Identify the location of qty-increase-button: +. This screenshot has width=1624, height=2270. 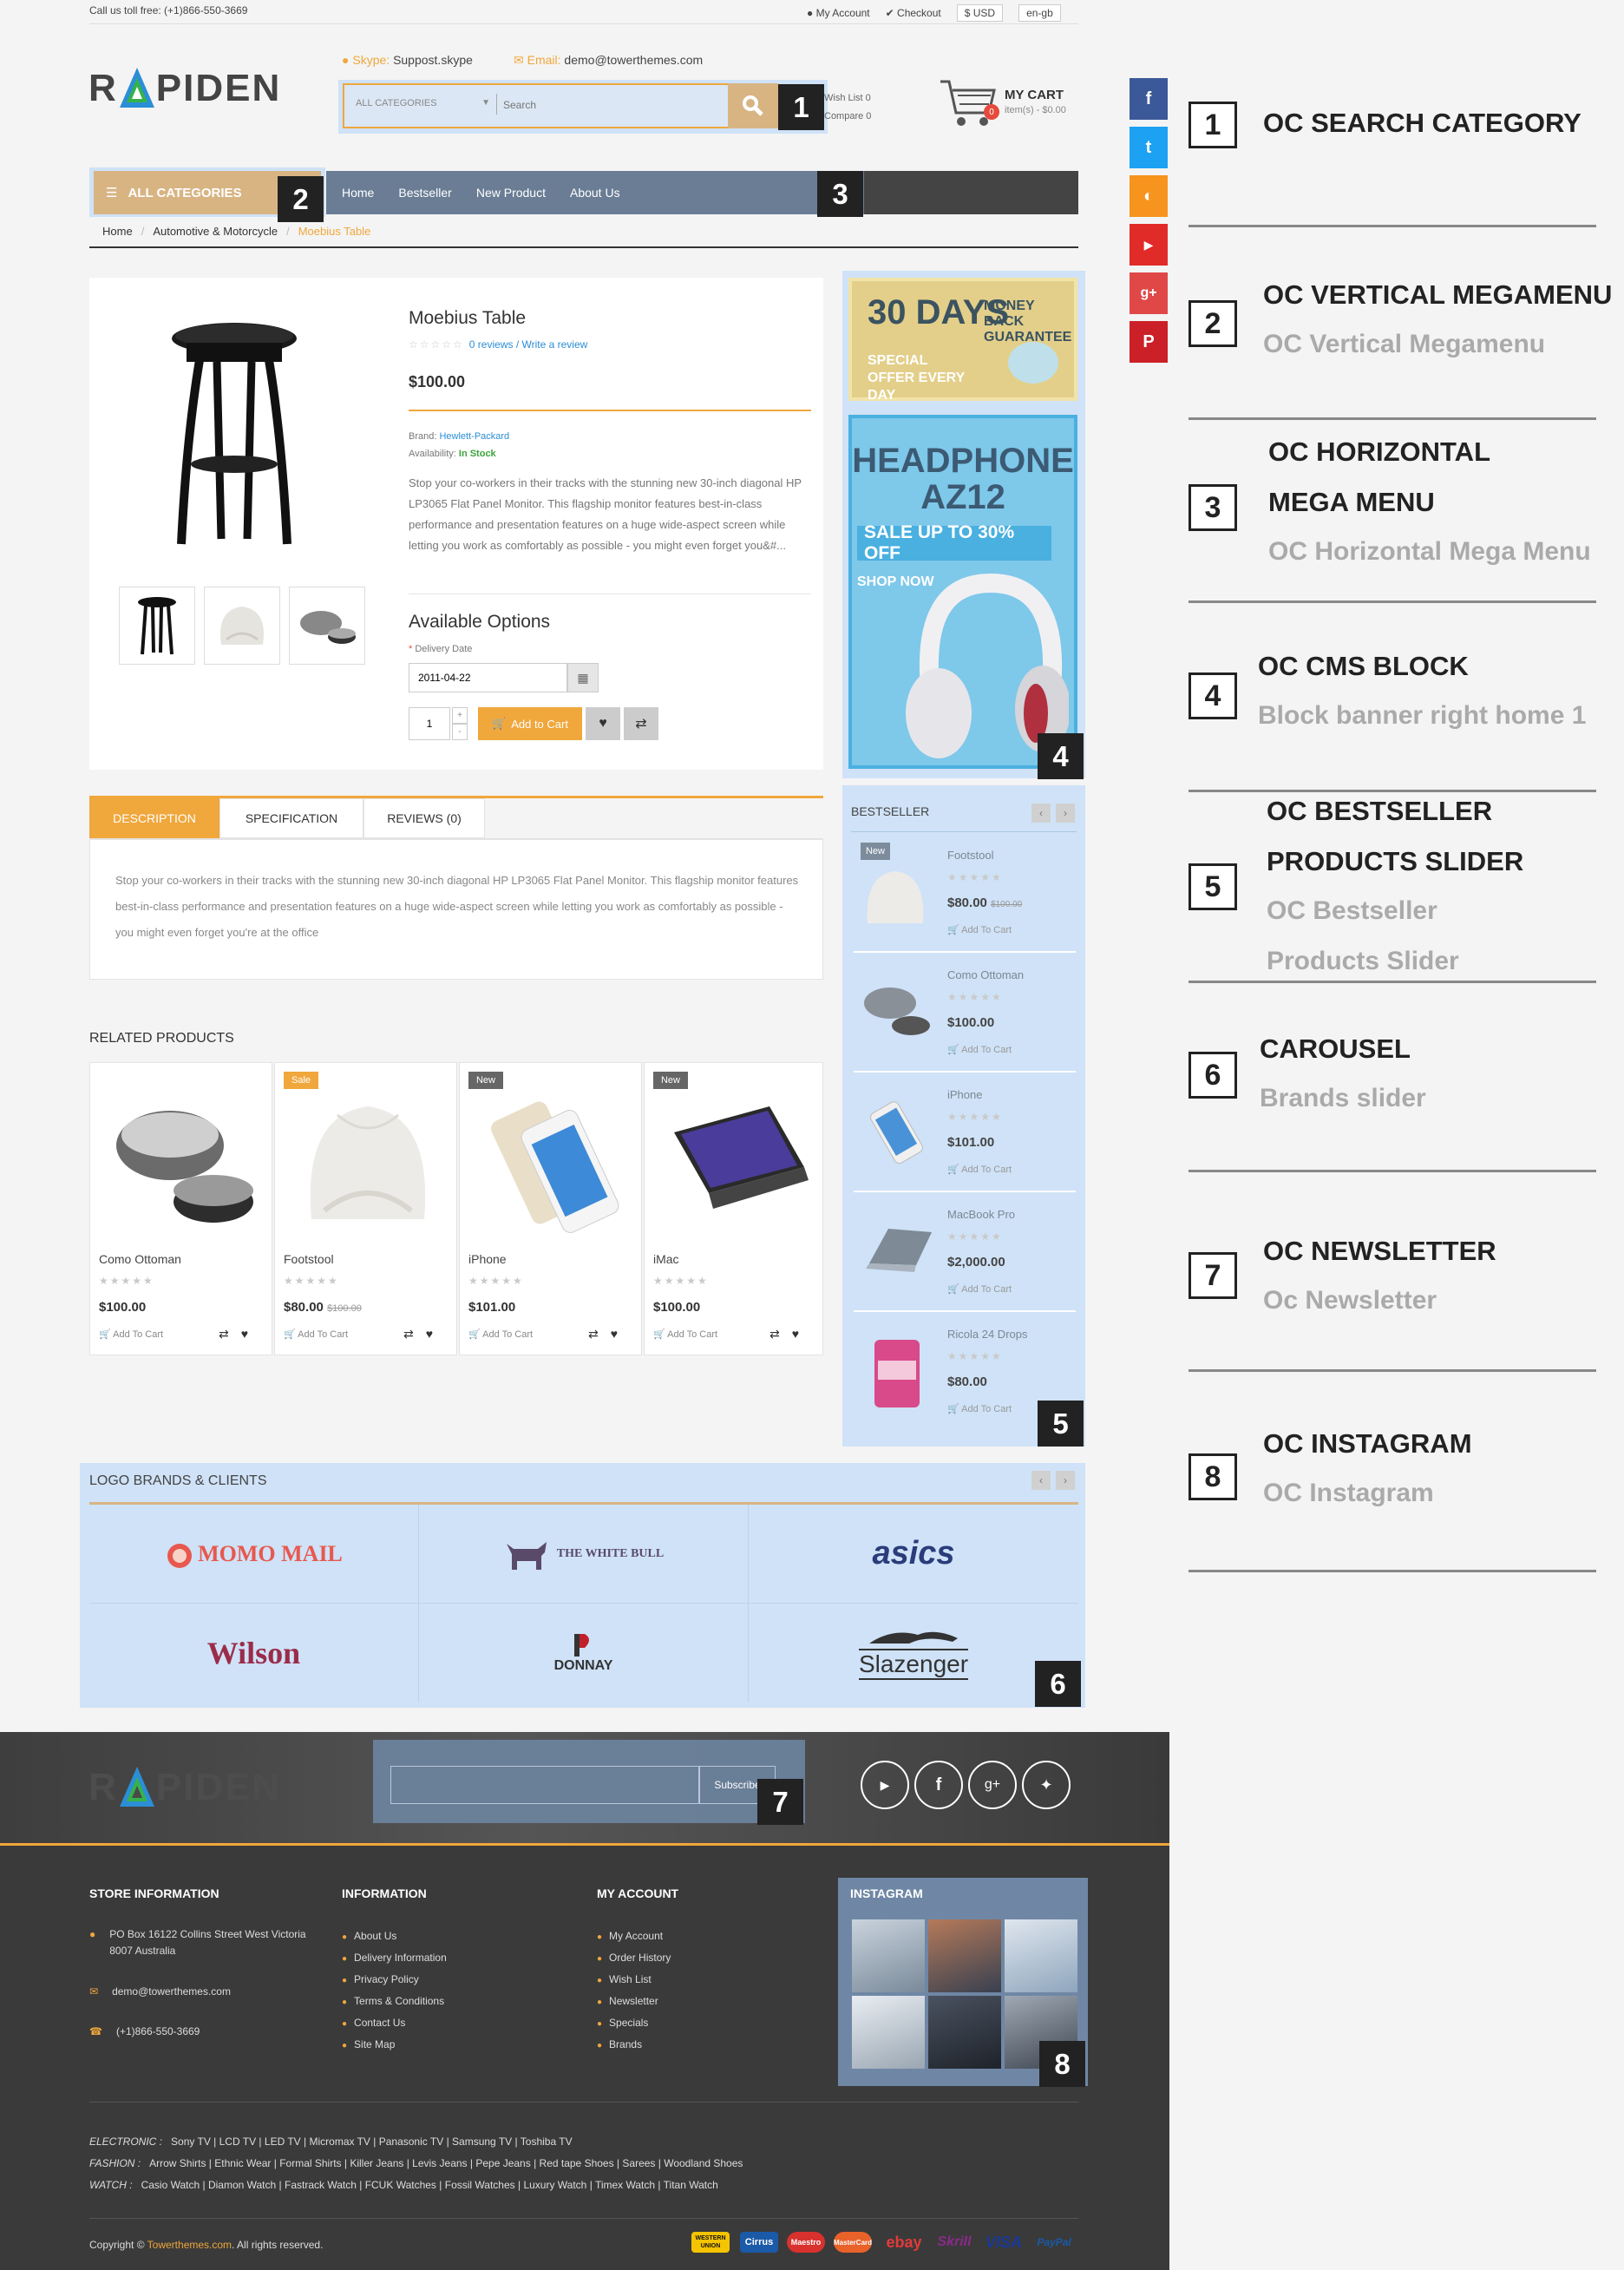
(460, 715).